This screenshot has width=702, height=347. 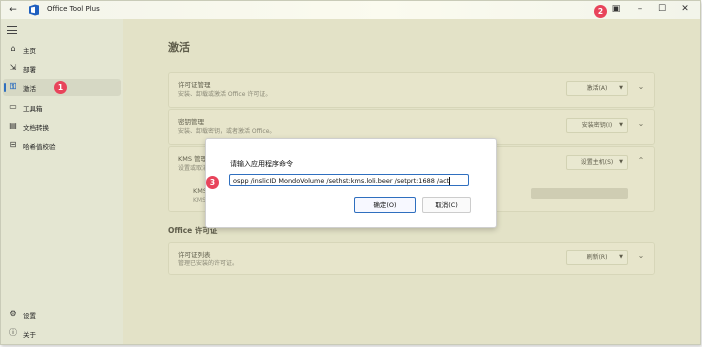 What do you see at coordinates (662, 9) in the screenshot?
I see `maximize-icon: ☐` at bounding box center [662, 9].